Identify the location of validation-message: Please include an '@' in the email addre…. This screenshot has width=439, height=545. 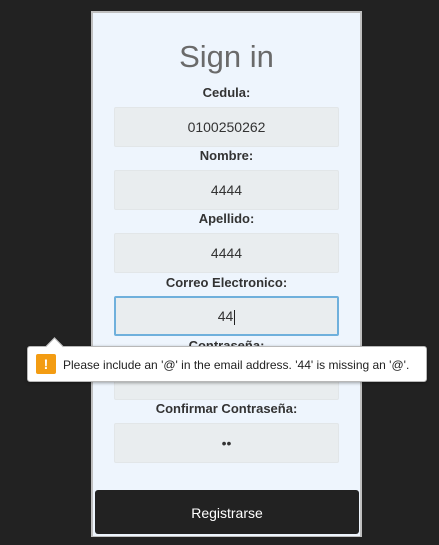
(236, 365).